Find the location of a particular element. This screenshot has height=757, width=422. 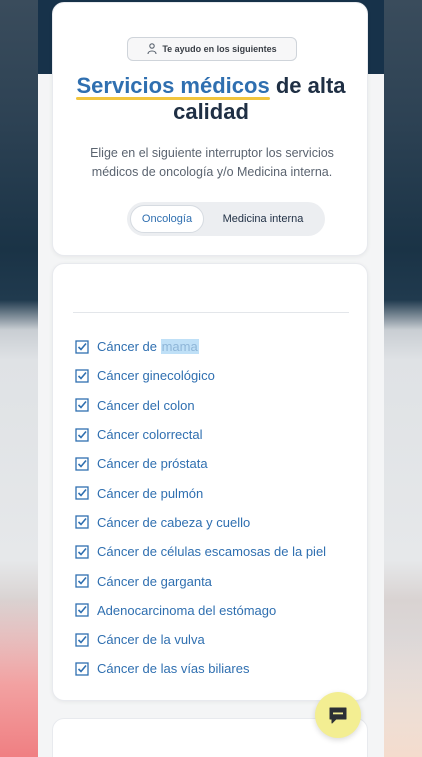

service-label: Cáncer de células escamosas de la piel is located at coordinates (211, 551).